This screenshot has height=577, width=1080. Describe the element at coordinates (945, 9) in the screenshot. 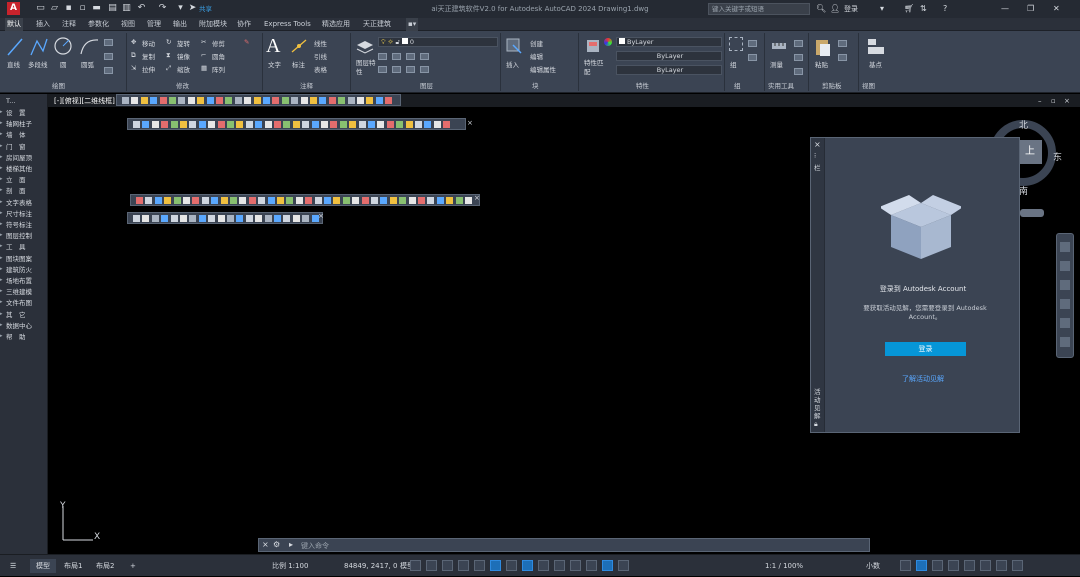

I see `help-icon: ?` at that location.